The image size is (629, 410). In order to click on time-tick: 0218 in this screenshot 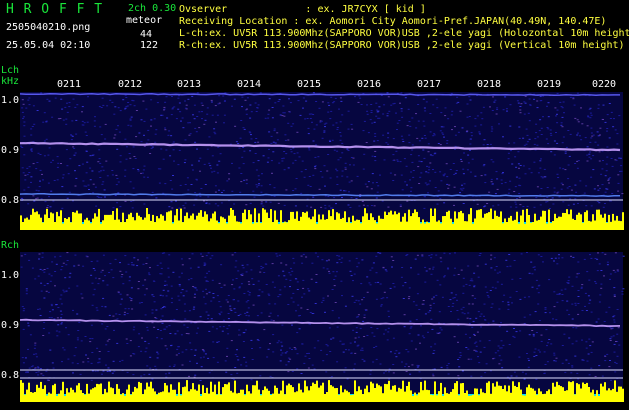, I will do `click(489, 84)`.